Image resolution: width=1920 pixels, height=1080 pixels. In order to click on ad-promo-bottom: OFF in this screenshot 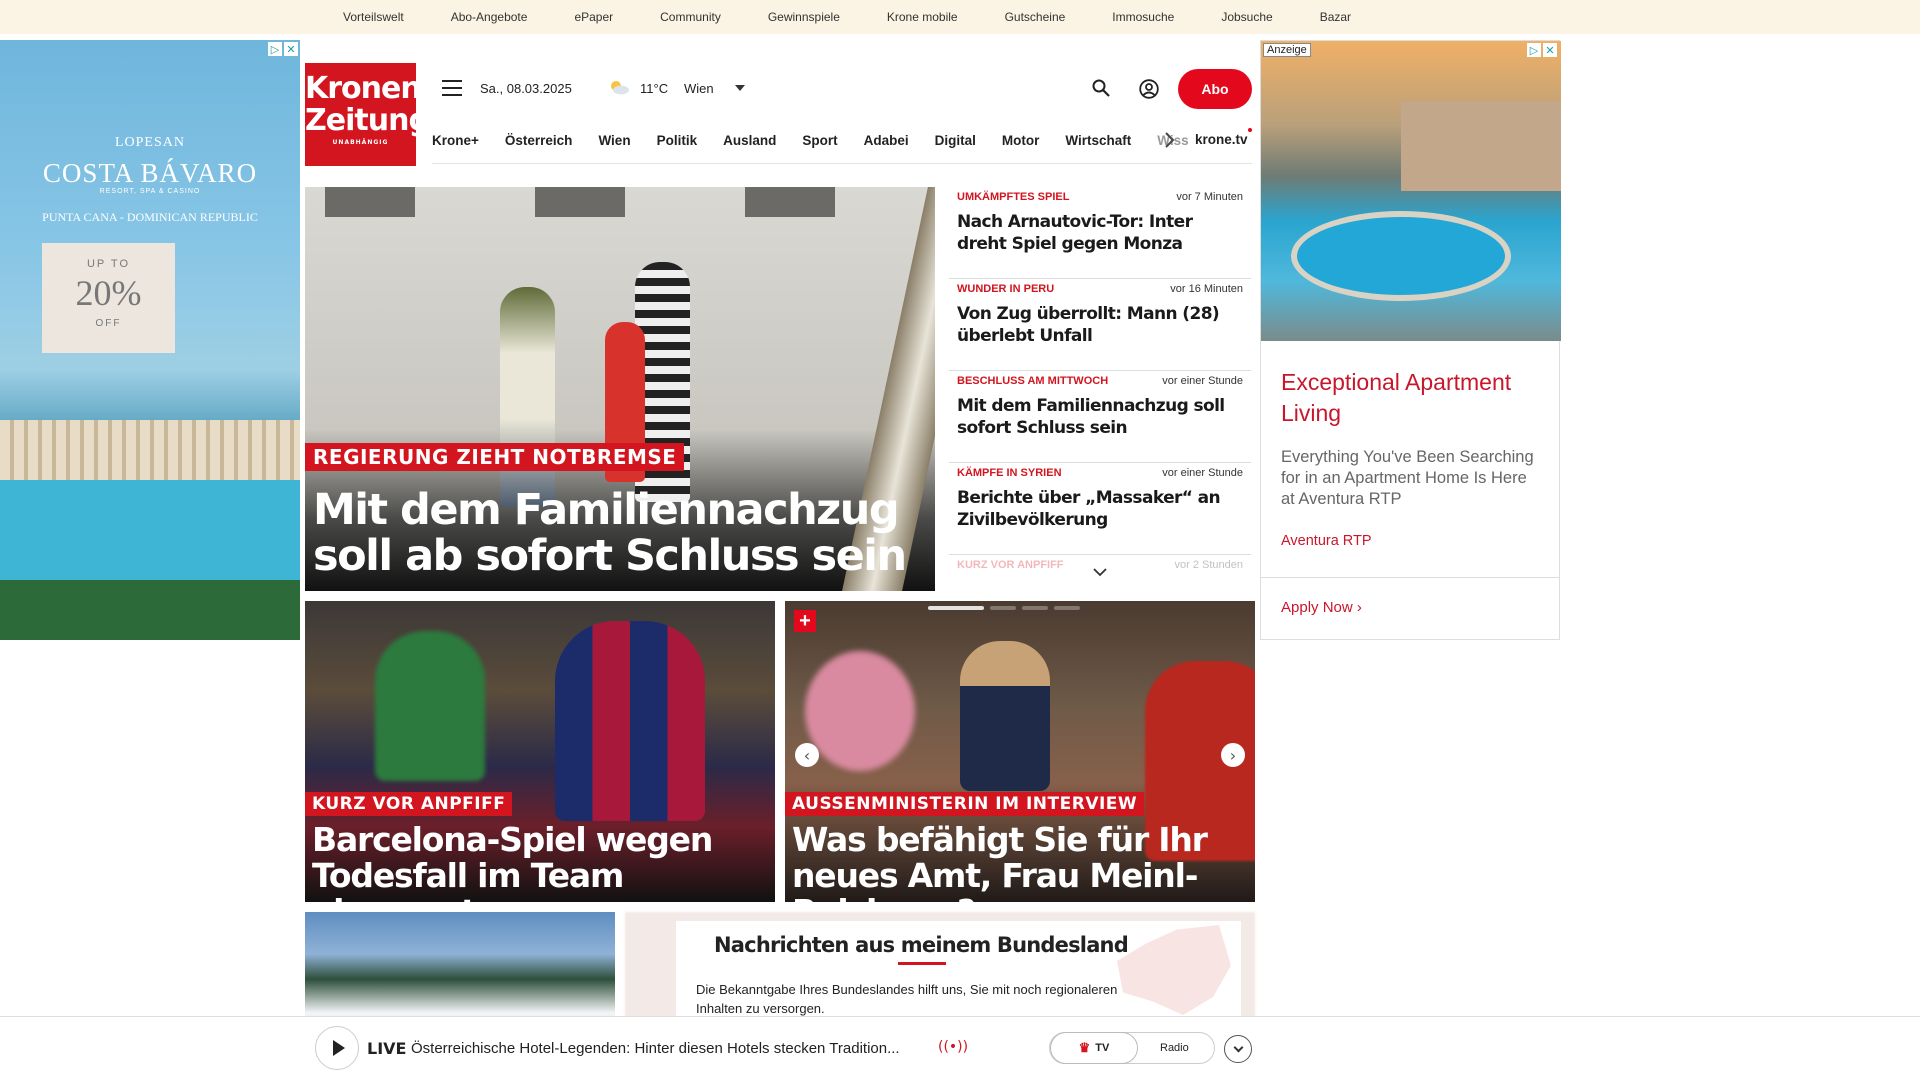, I will do `click(108, 323)`.